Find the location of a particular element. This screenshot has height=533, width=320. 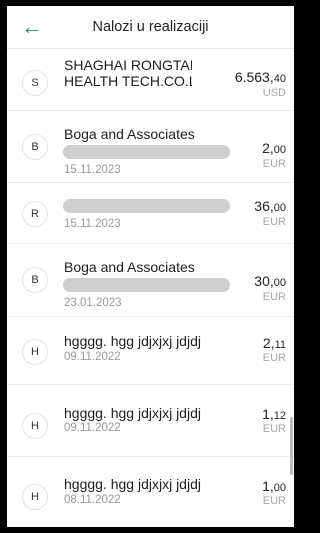

top-bar: ← Nalozi u realizaciji is located at coordinates (150, 27).